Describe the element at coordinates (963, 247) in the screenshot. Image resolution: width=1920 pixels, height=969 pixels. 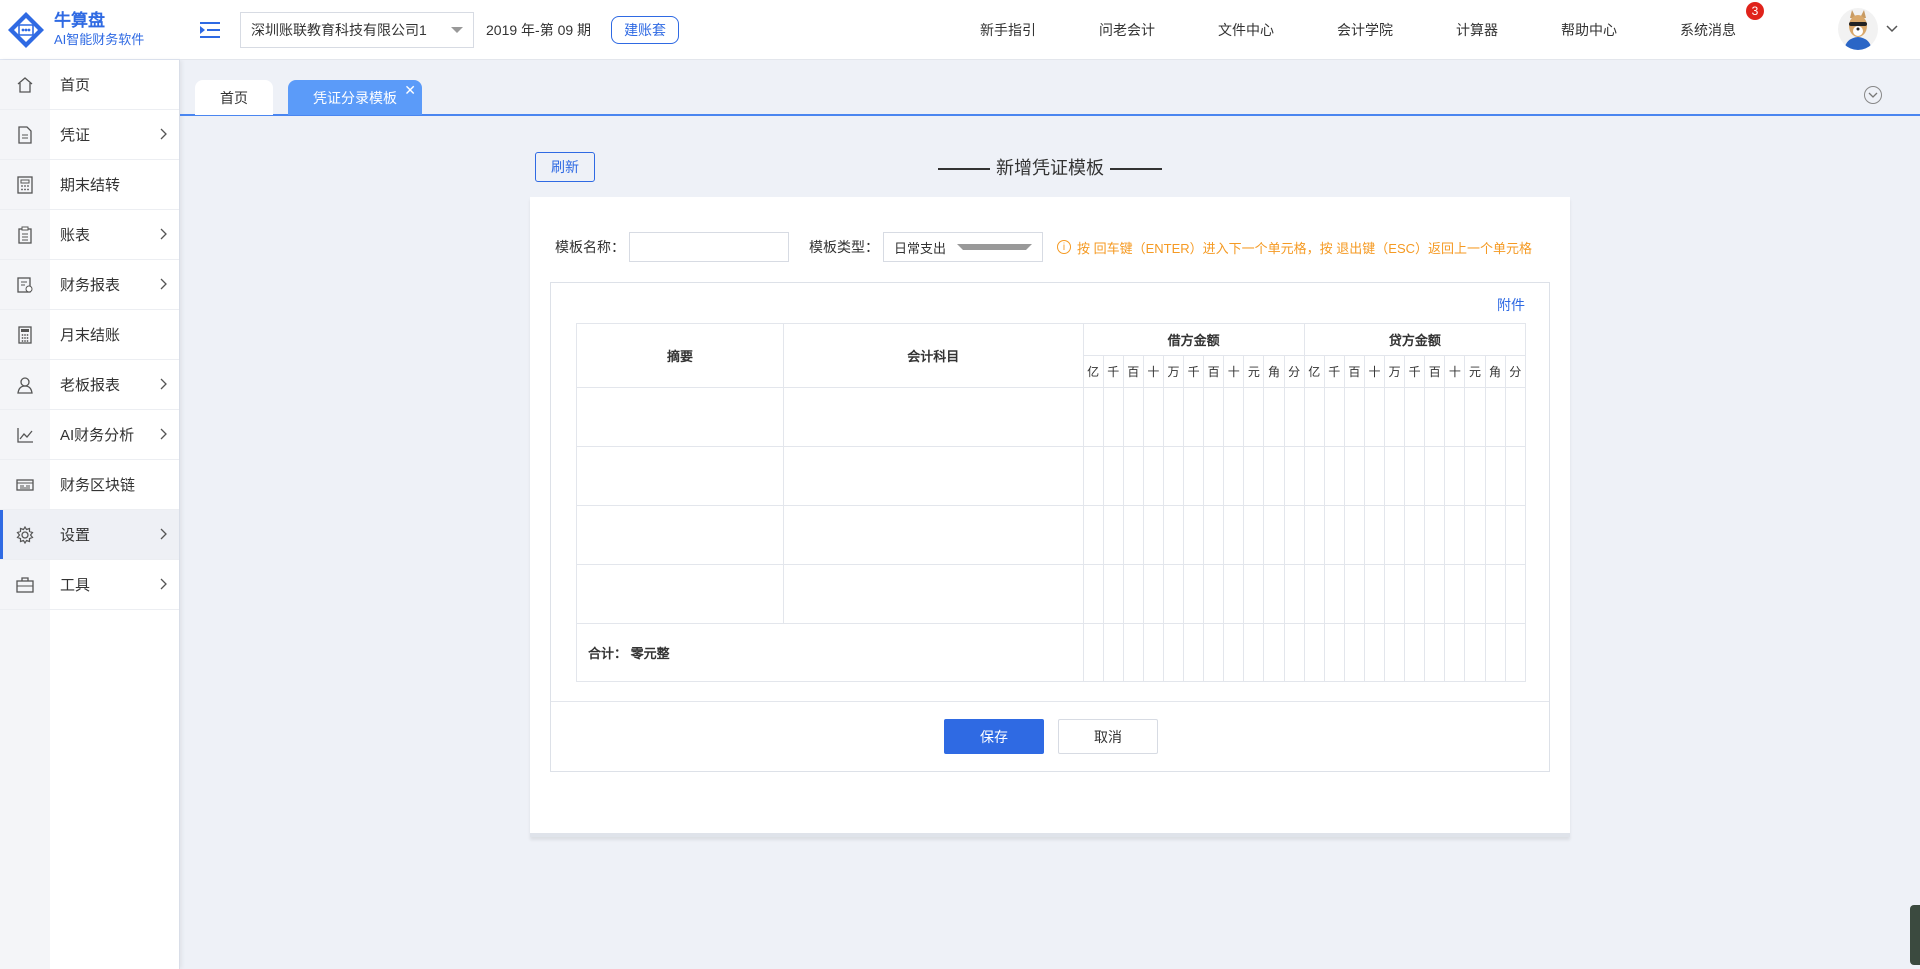
I see `template-type-select: 日常支出` at that location.